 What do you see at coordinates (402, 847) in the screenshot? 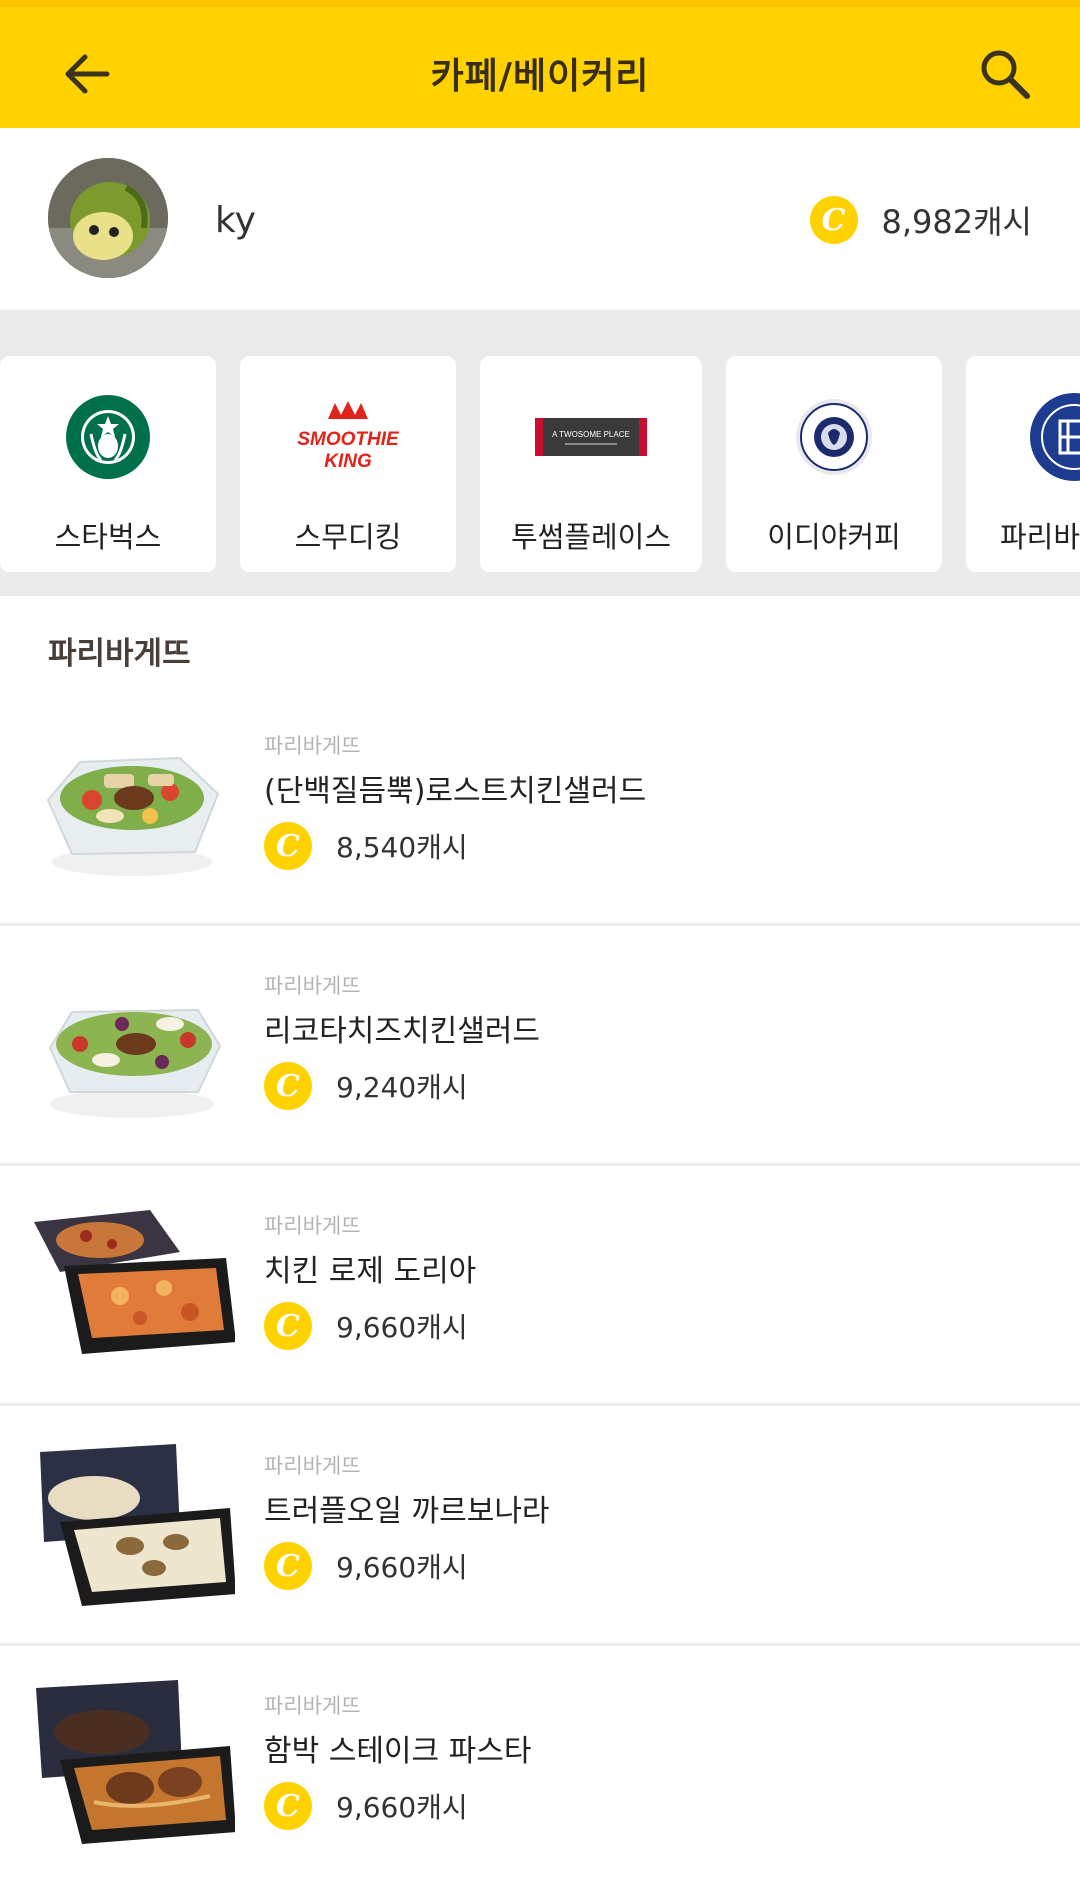
I see `product-price: 8,540캐시` at bounding box center [402, 847].